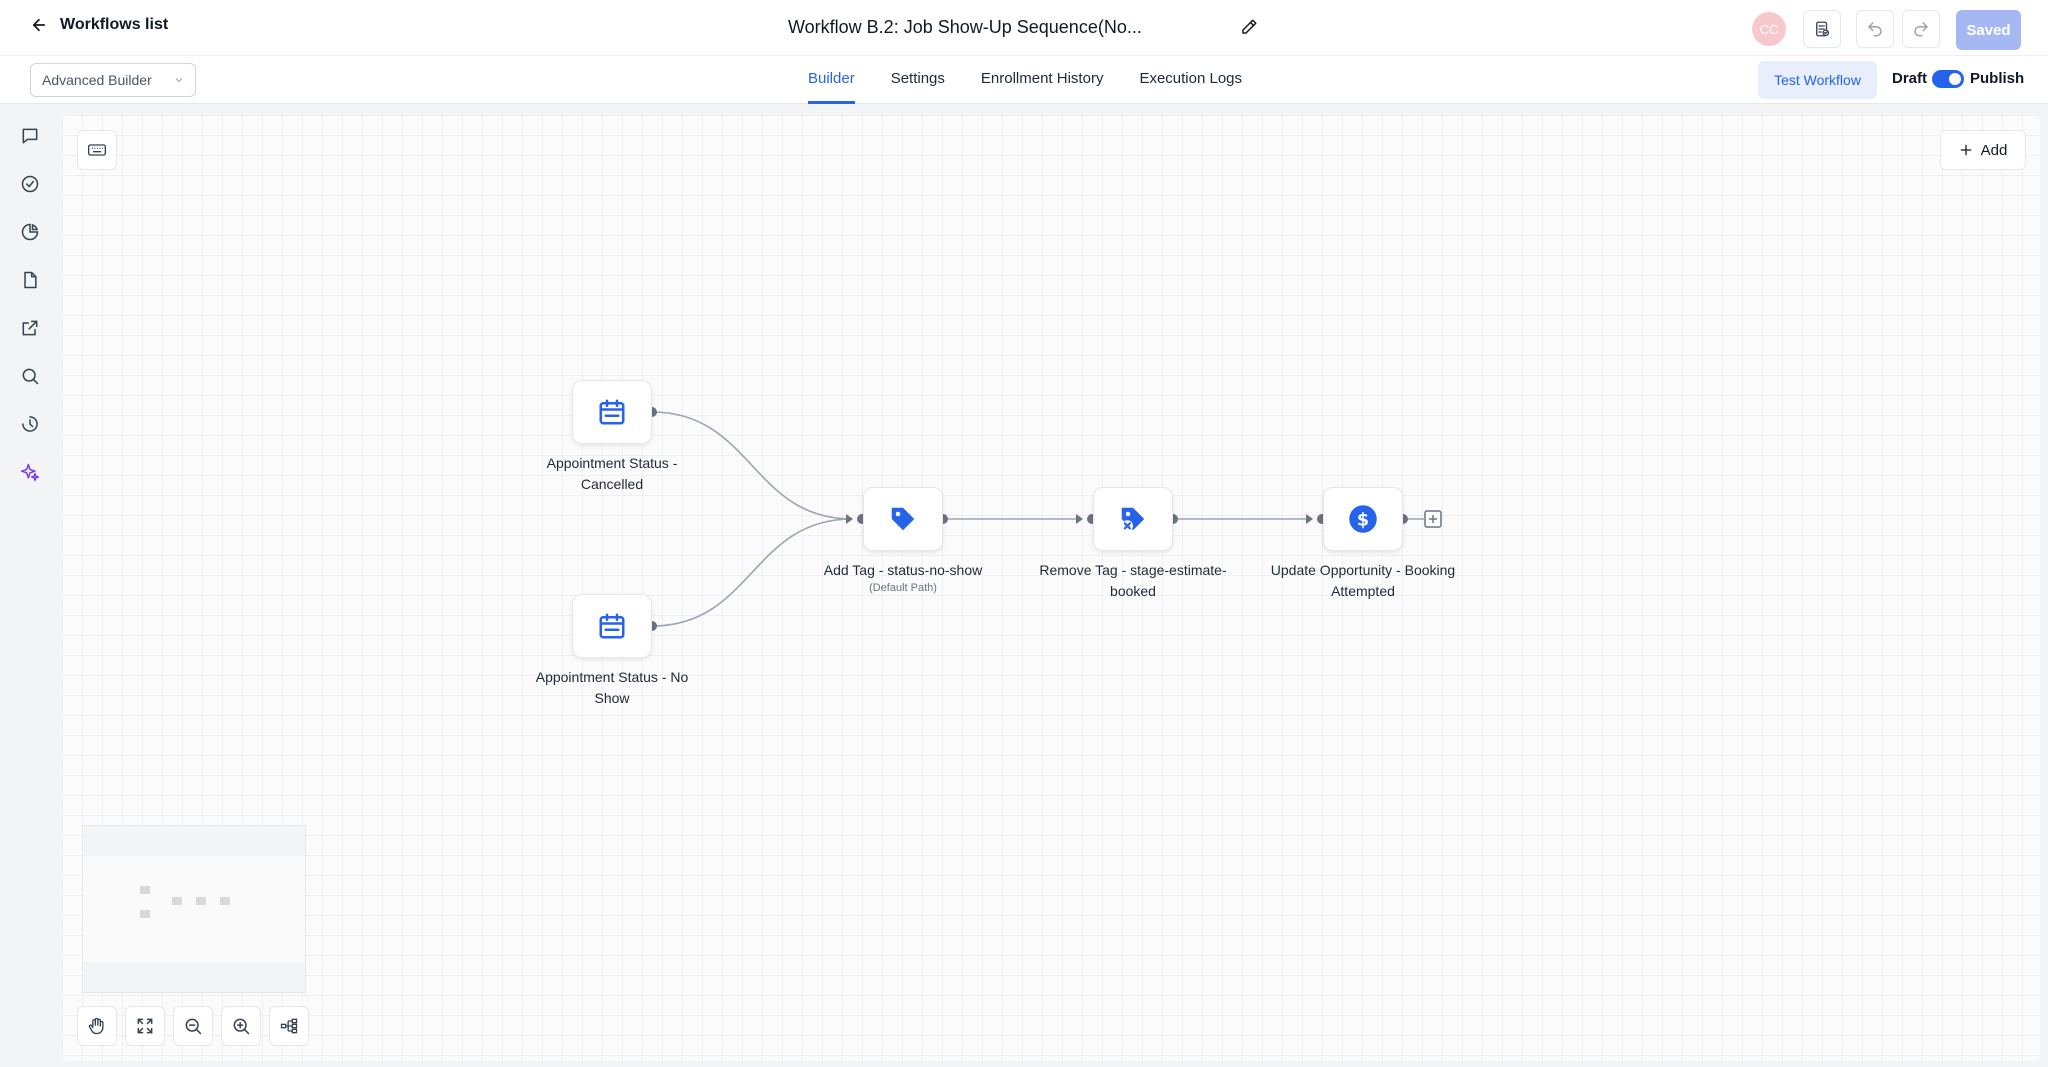 Image resolution: width=2048 pixels, height=1067 pixels. I want to click on document-check-icon, so click(1823, 29).